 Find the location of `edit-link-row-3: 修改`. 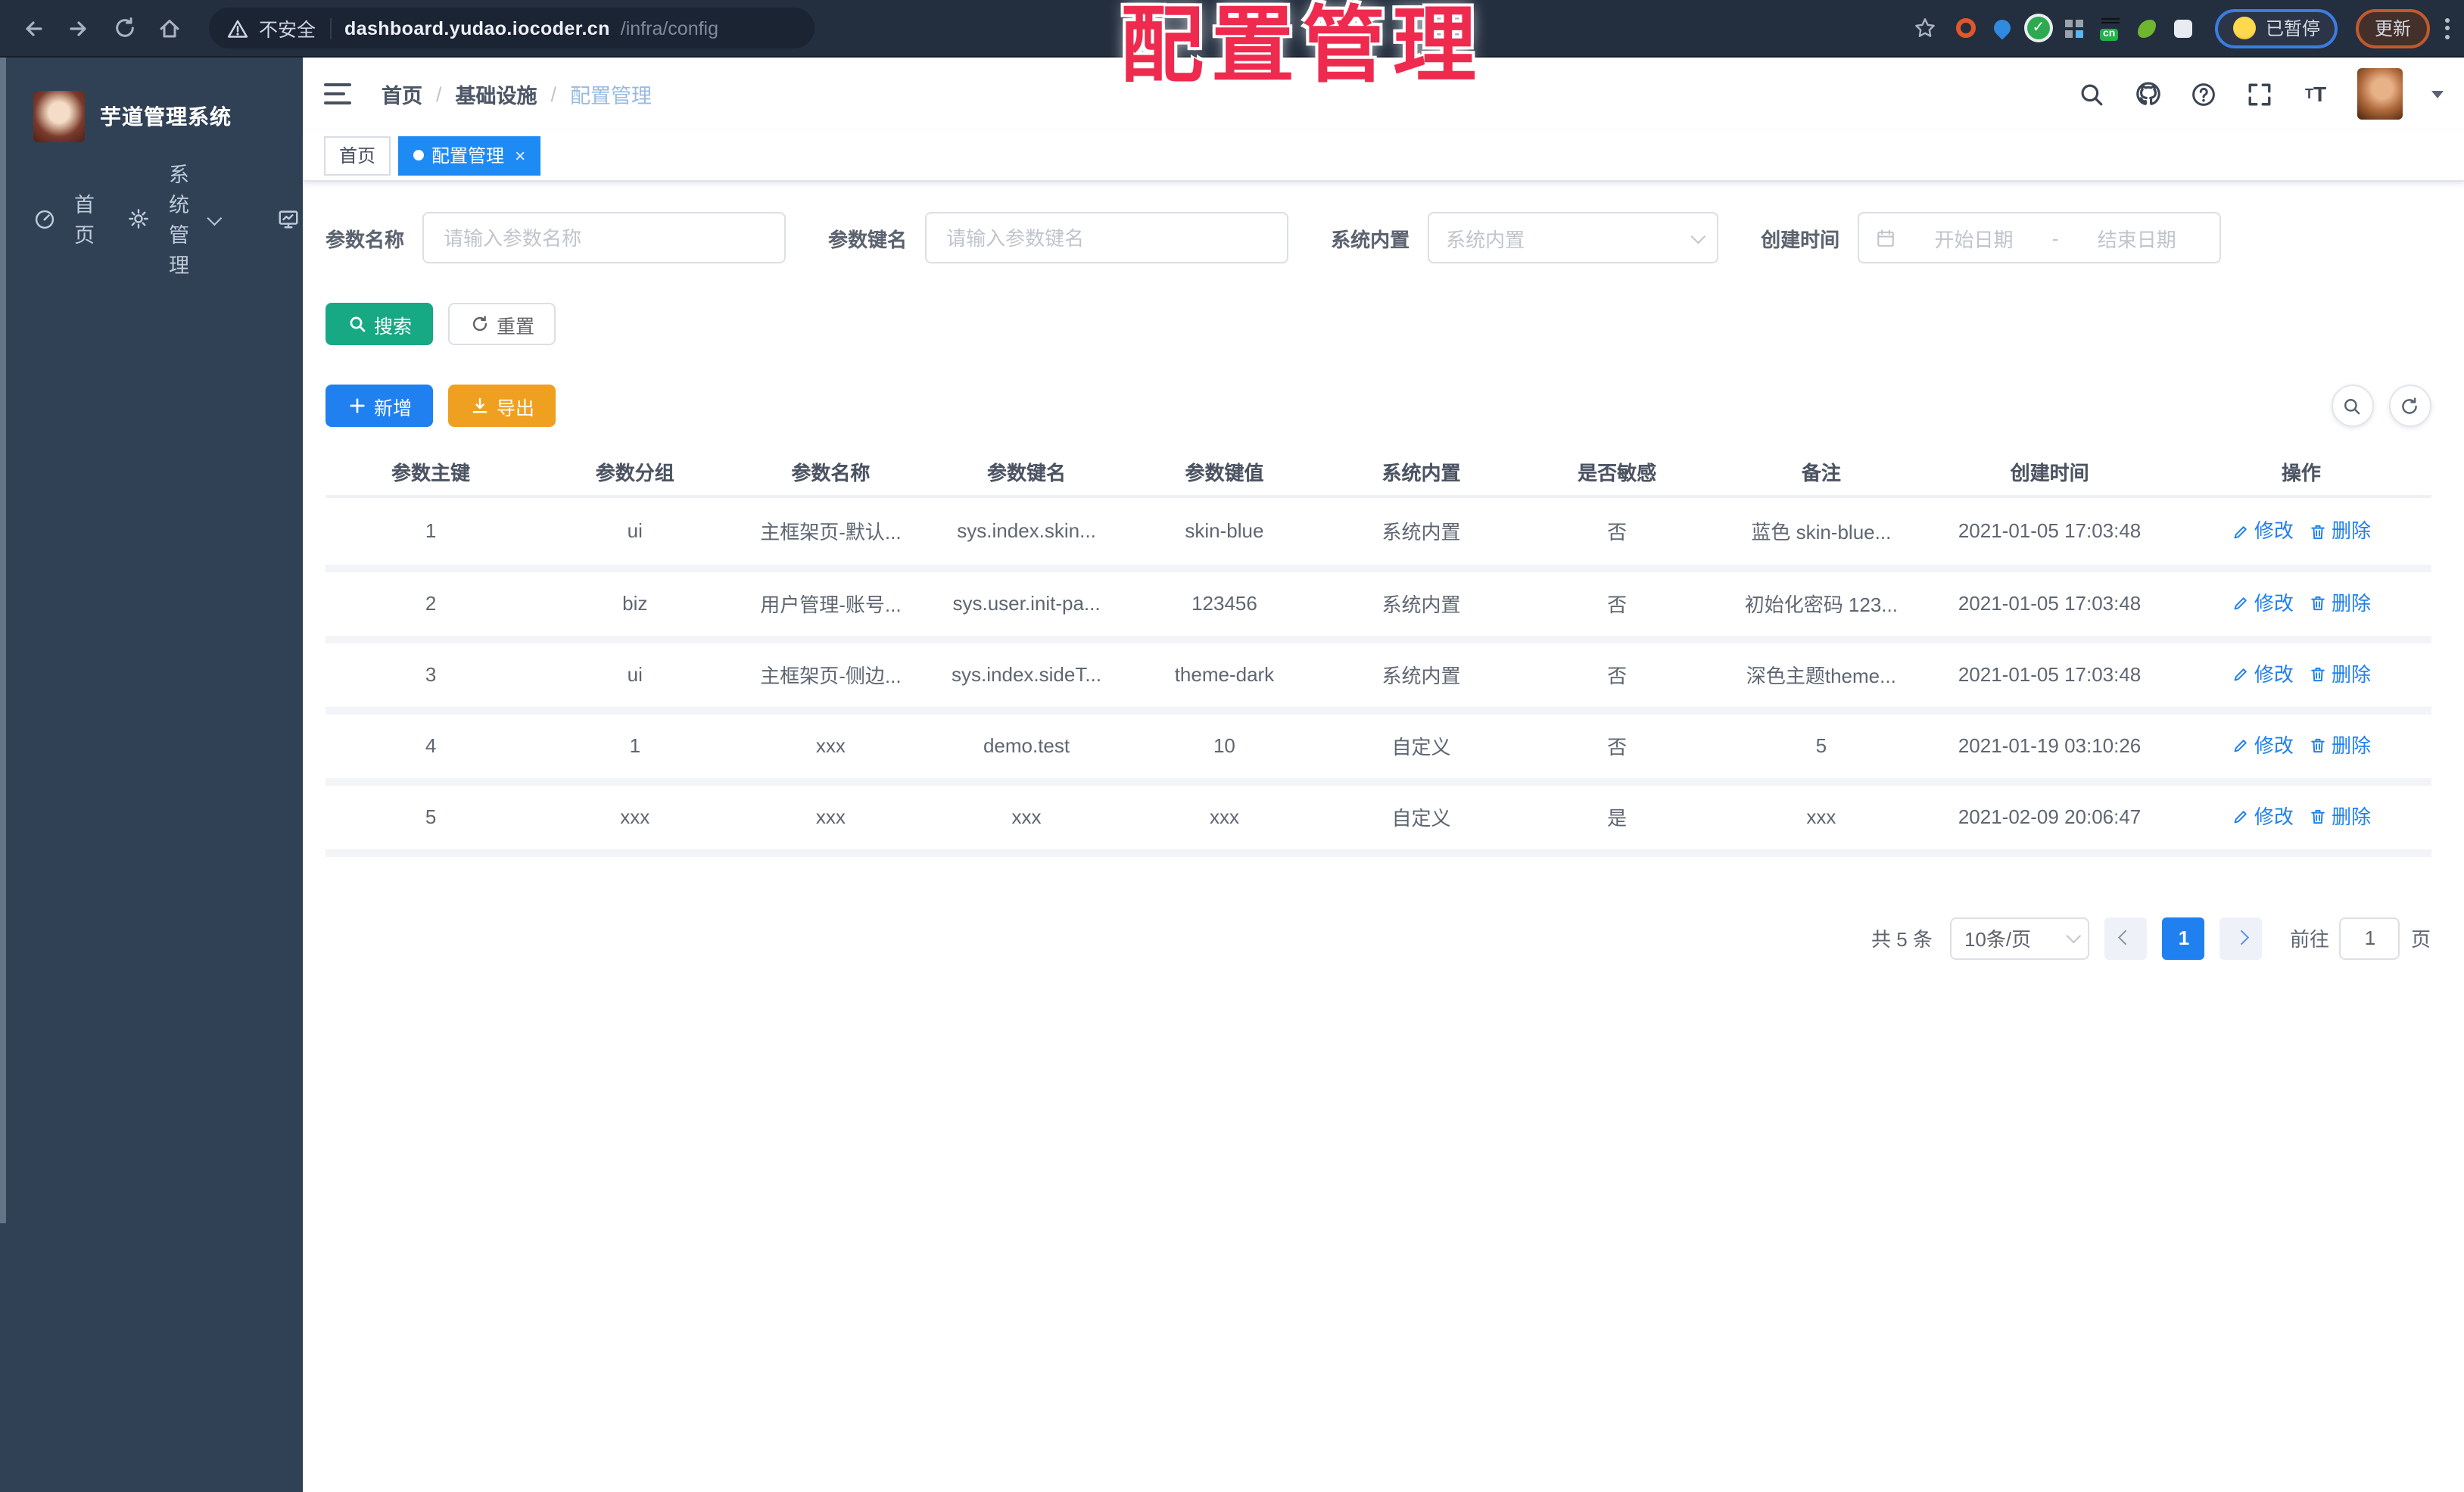

edit-link-row-3: 修改 is located at coordinates (2263, 744).